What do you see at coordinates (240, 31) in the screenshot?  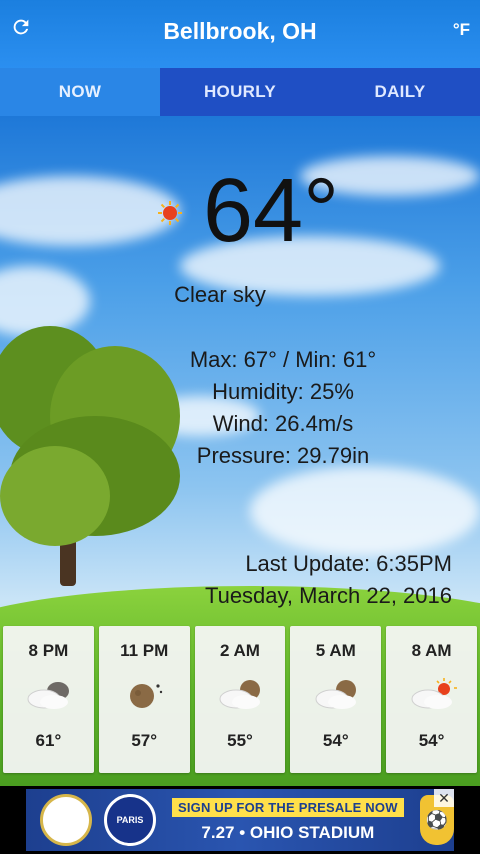 I see `city-title: Bellbrook, OH` at bounding box center [240, 31].